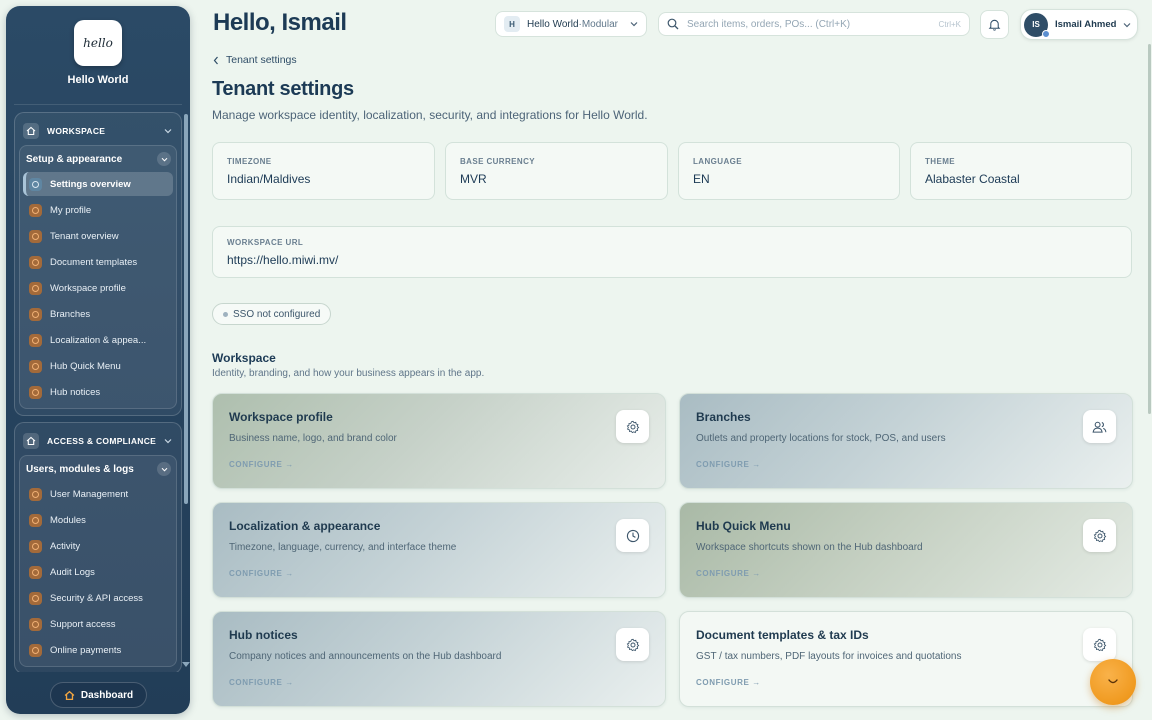  Describe the element at coordinates (72, 572) in the screenshot. I see `sidebar-item-label: Audit Logs` at that location.